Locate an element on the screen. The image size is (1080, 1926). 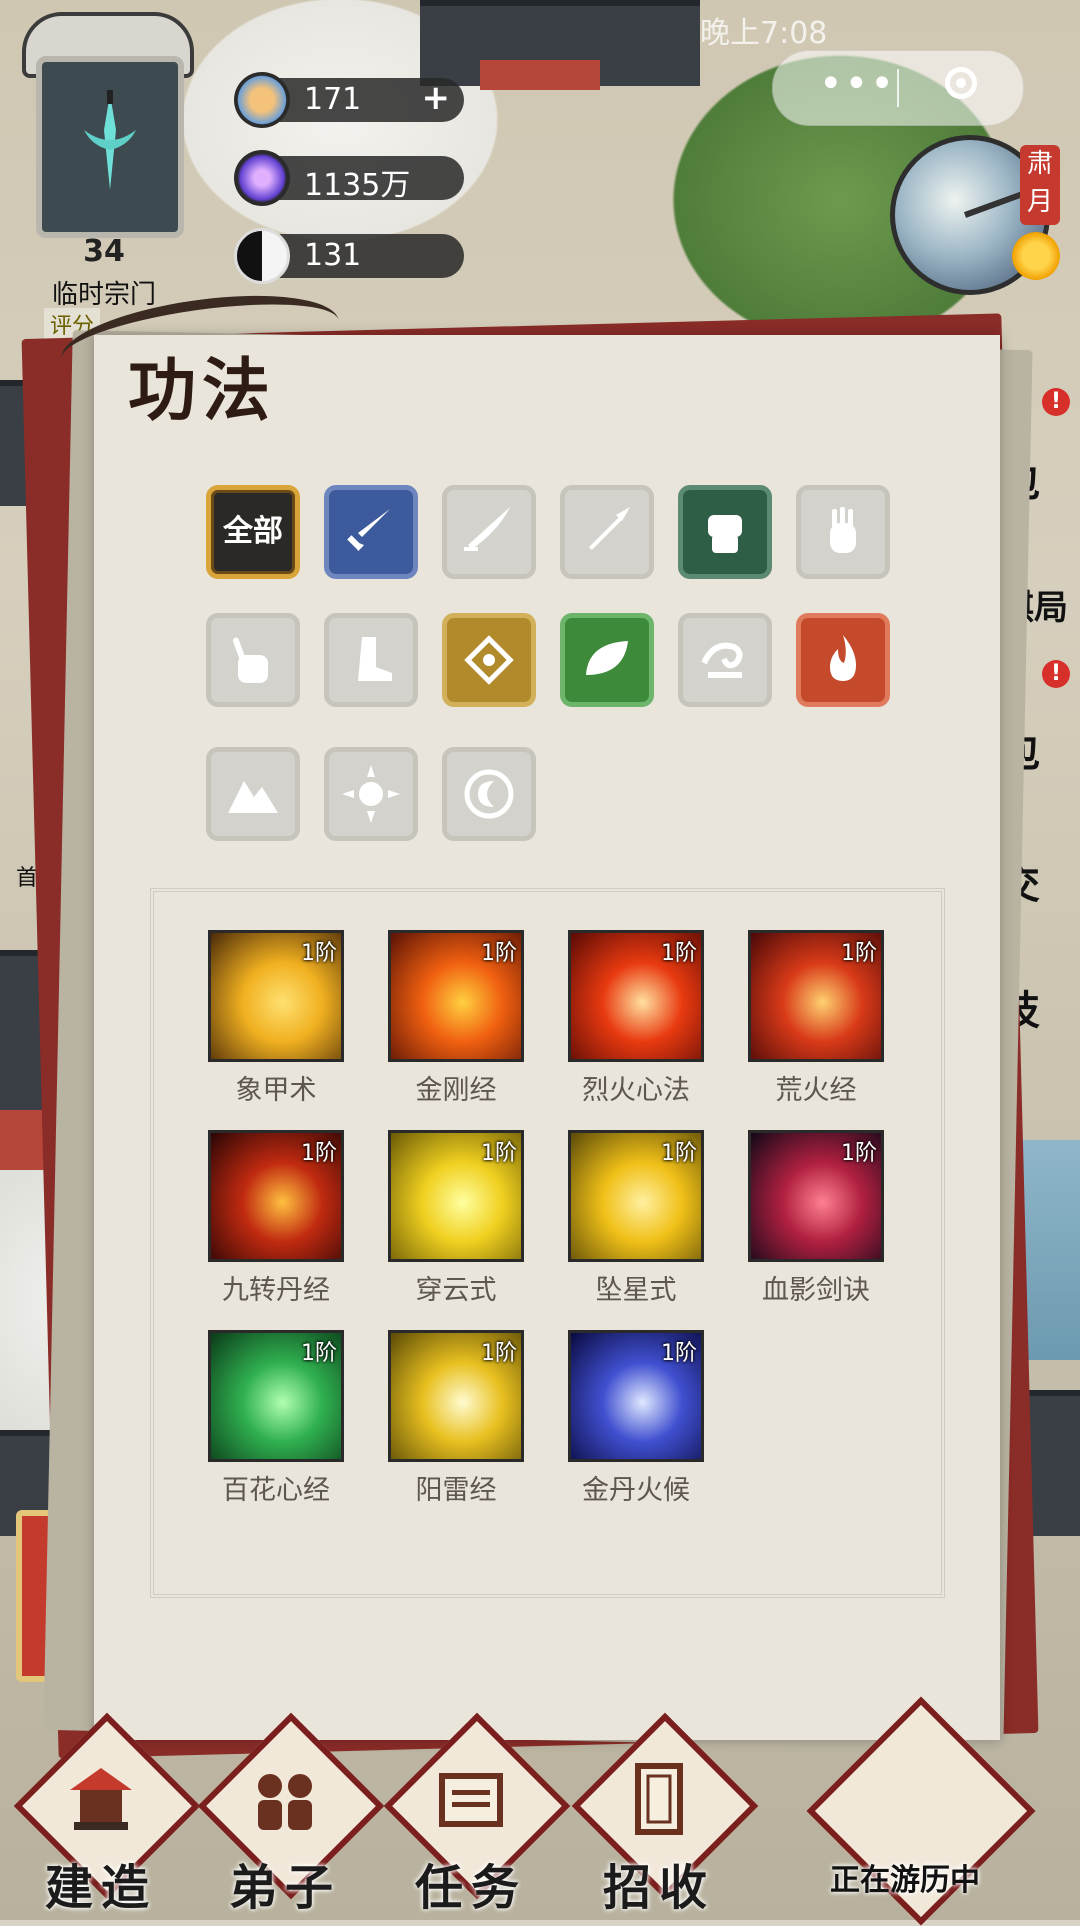
spirit-stone-icon is located at coordinates (262, 100).